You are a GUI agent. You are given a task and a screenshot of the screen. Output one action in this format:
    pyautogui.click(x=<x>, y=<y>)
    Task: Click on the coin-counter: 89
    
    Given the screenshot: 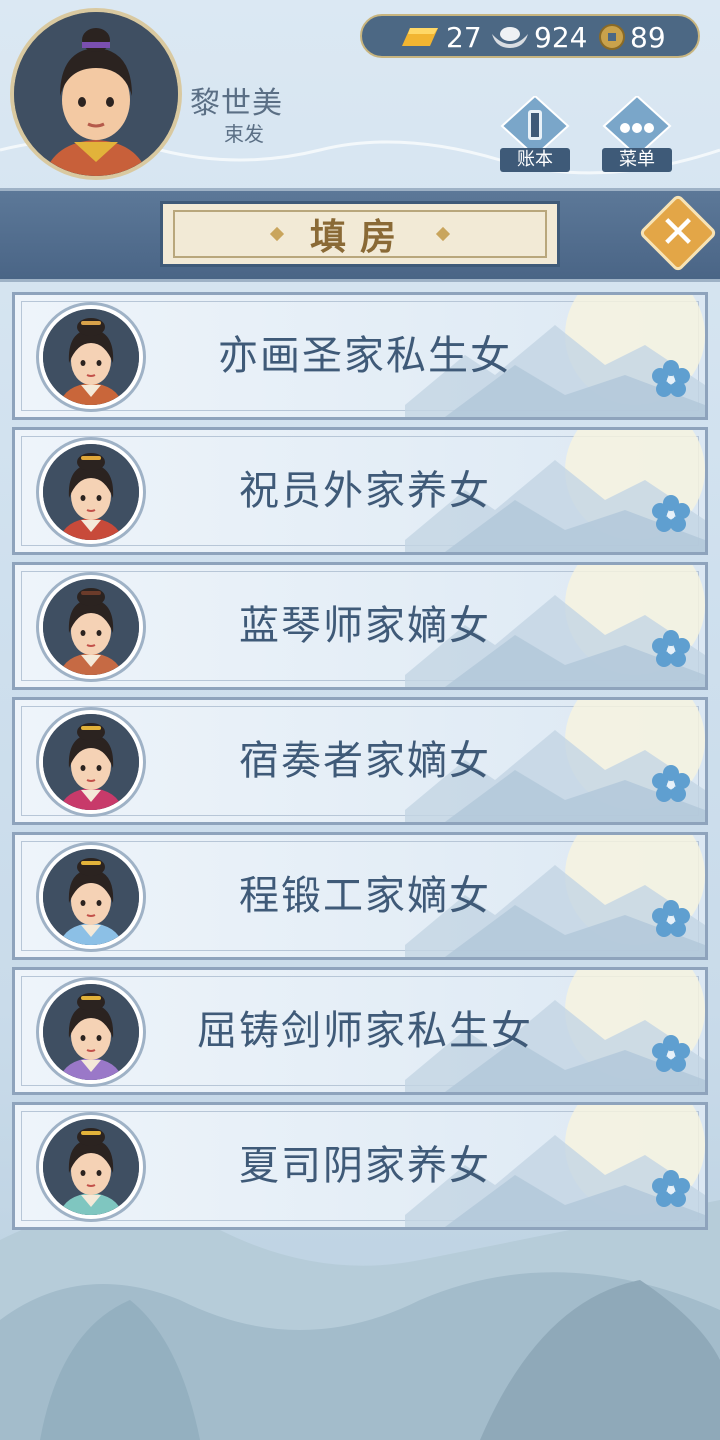 What is the action you would take?
    pyautogui.click(x=632, y=37)
    